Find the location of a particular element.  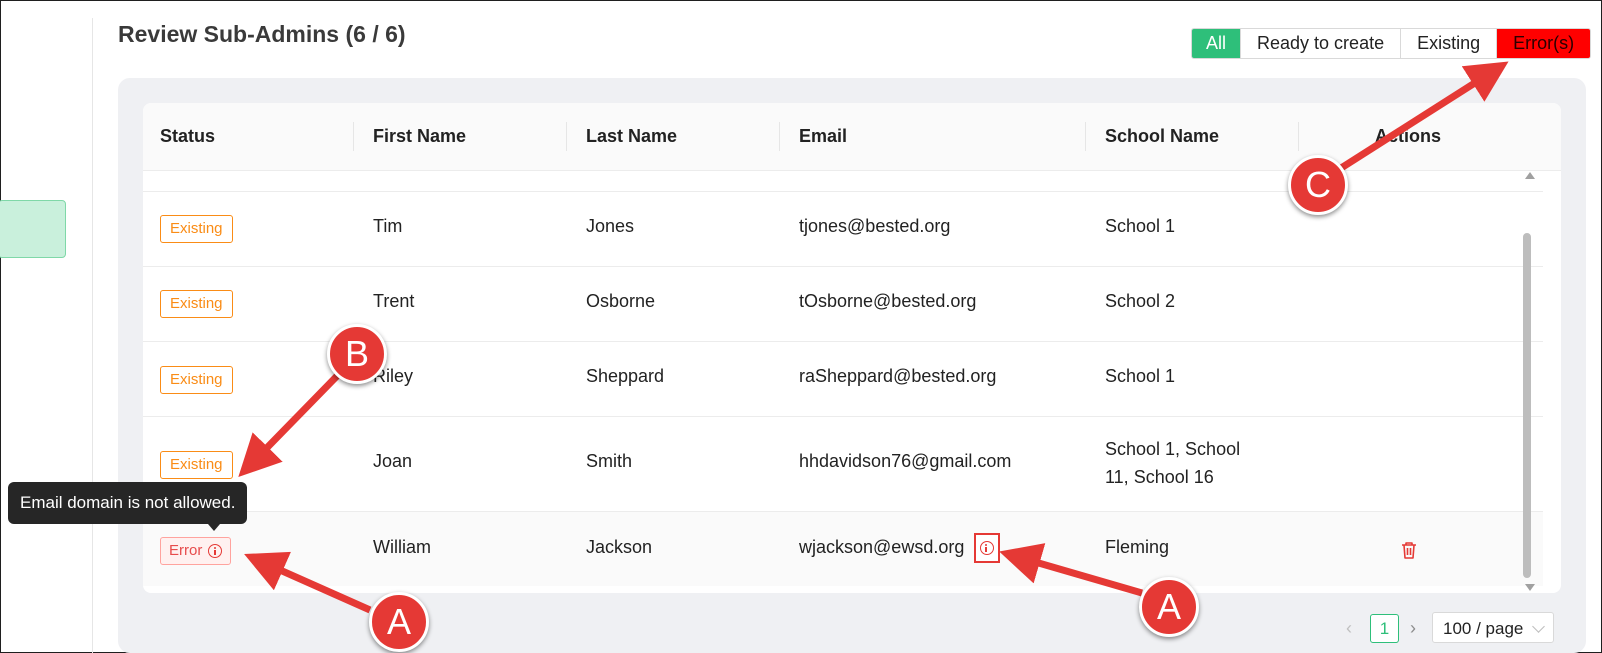

callout-c: C is located at coordinates (1318, 185).